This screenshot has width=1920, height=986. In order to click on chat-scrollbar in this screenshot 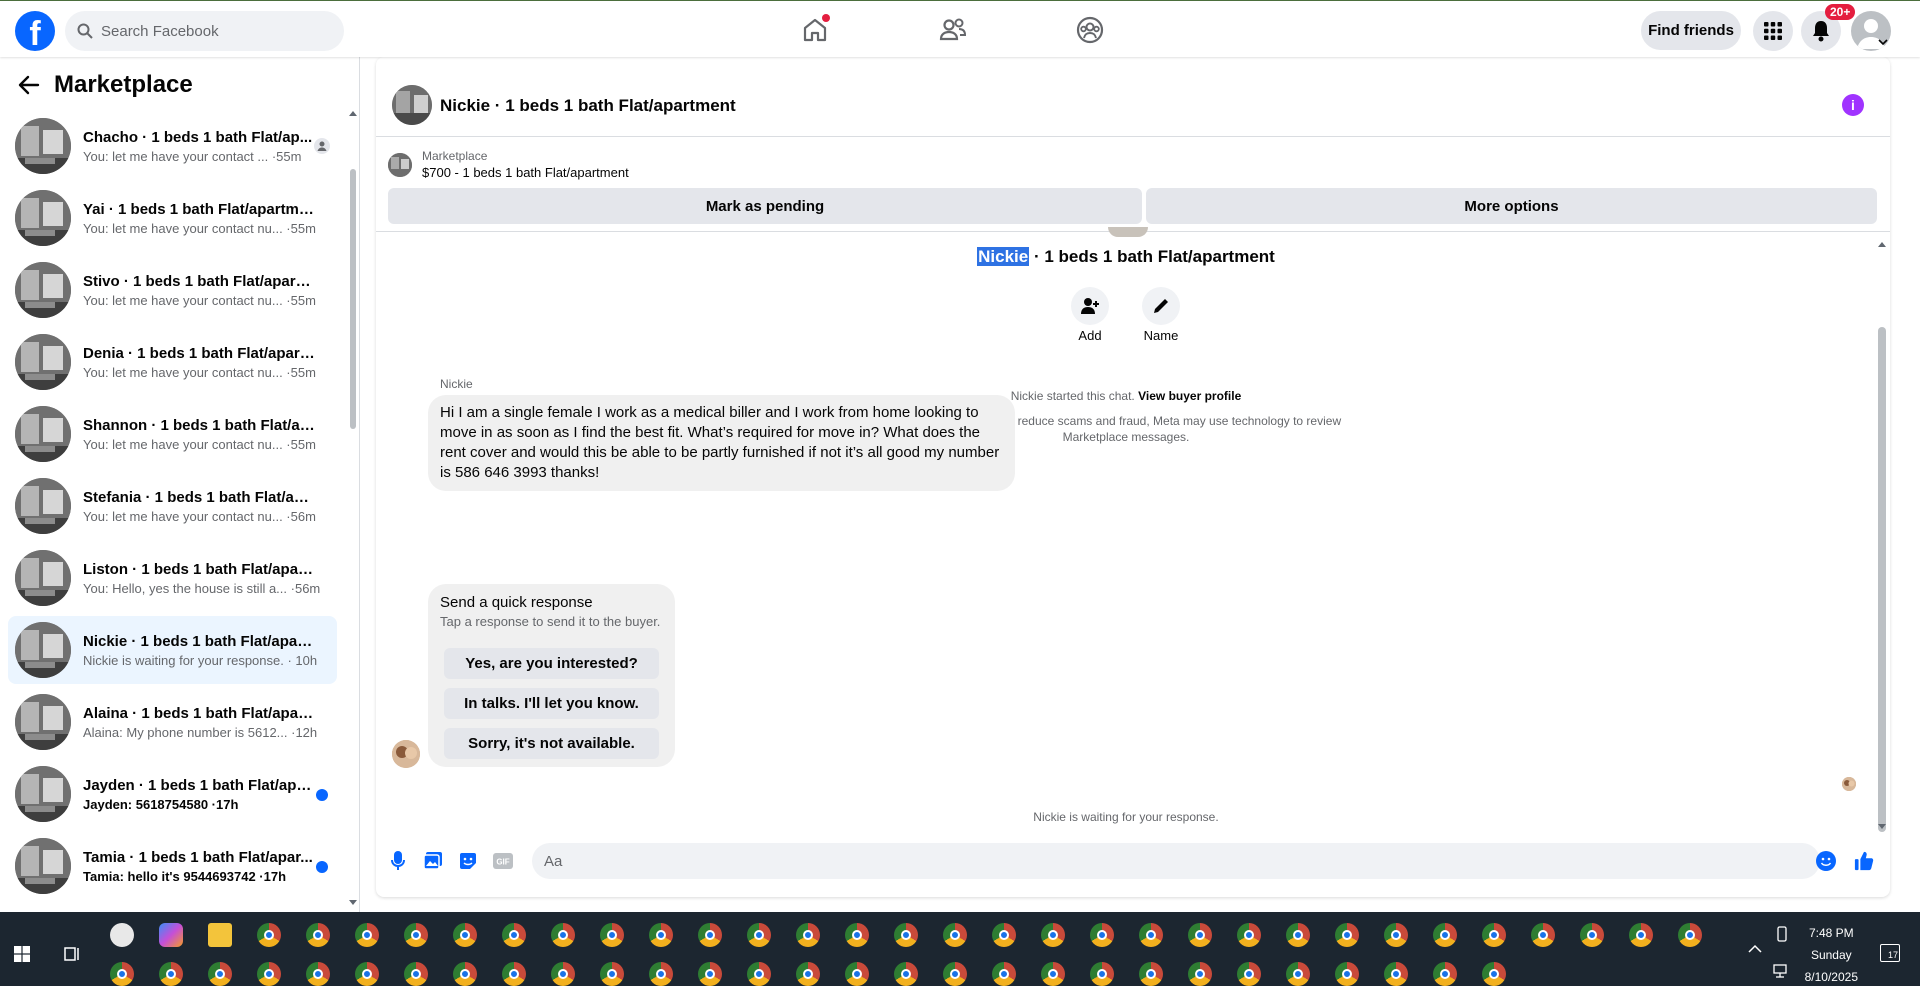, I will do `click(1882, 579)`.